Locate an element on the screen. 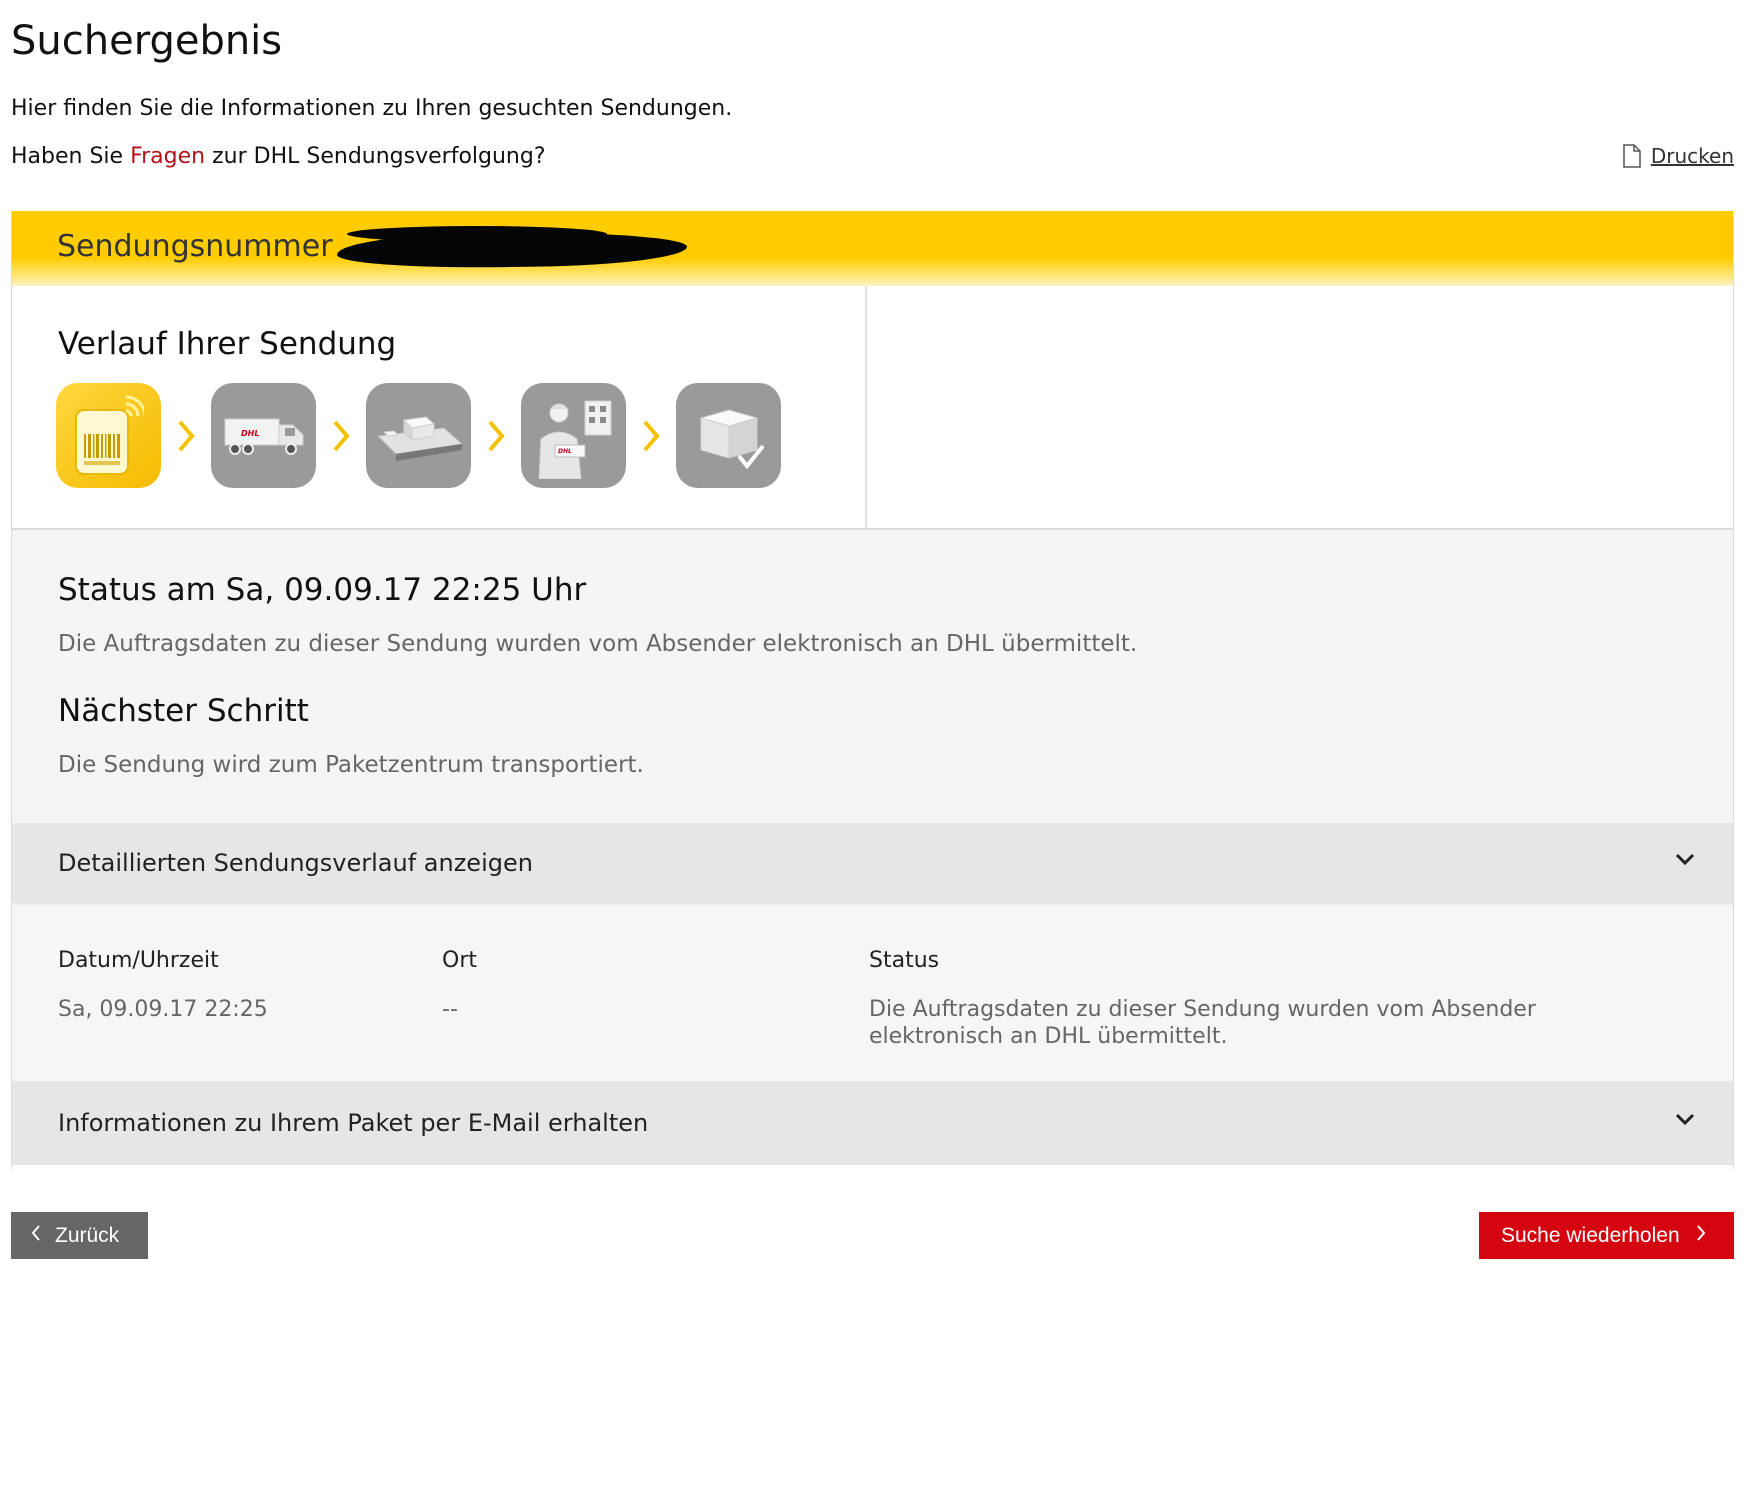  repeat-search-button: Suche wiederholen is located at coordinates (1606, 1235).